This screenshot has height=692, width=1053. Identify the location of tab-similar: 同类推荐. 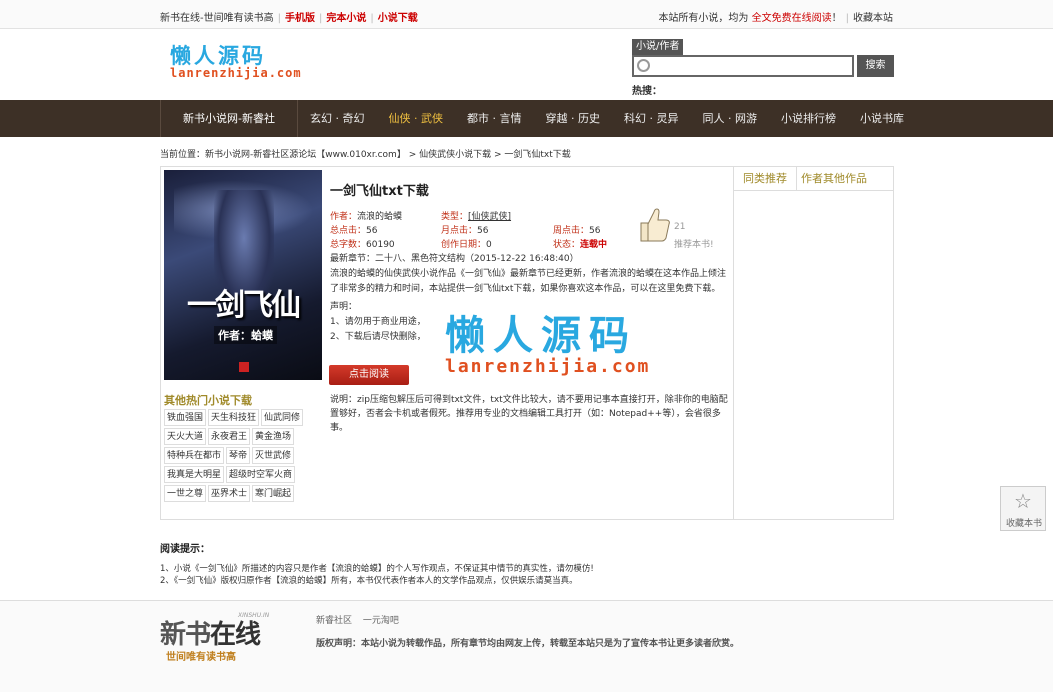
(765, 179).